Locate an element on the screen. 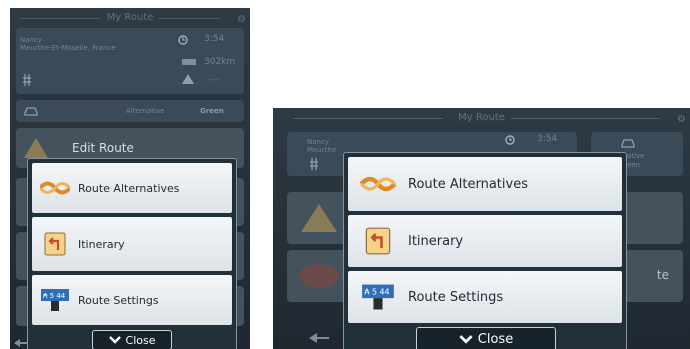 The height and width of the screenshot is (349, 690). destination-region: Meurthe-Et-Moselle, France is located at coordinates (68, 48).